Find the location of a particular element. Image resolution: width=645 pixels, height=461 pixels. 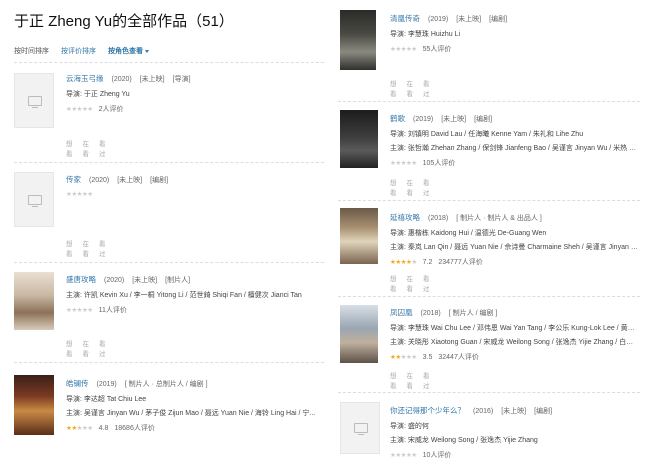

work-title: 延禧攻略 is located at coordinates (405, 217).